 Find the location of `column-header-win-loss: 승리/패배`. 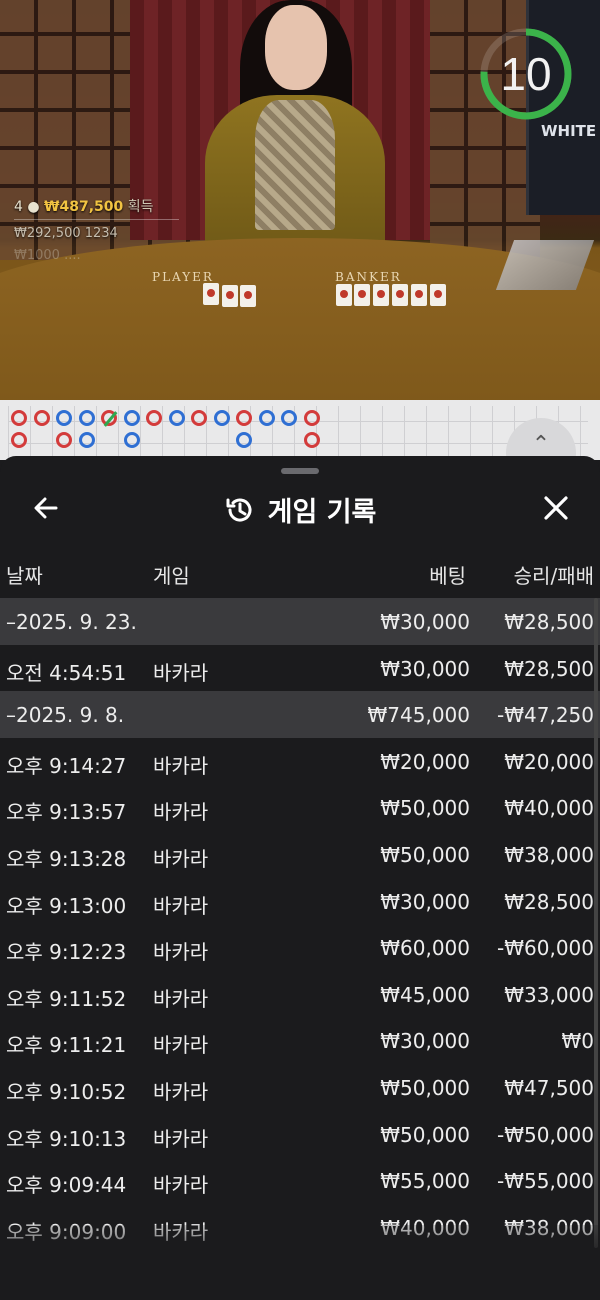

column-header-win-loss: 승리/패배 is located at coordinates (553, 576).